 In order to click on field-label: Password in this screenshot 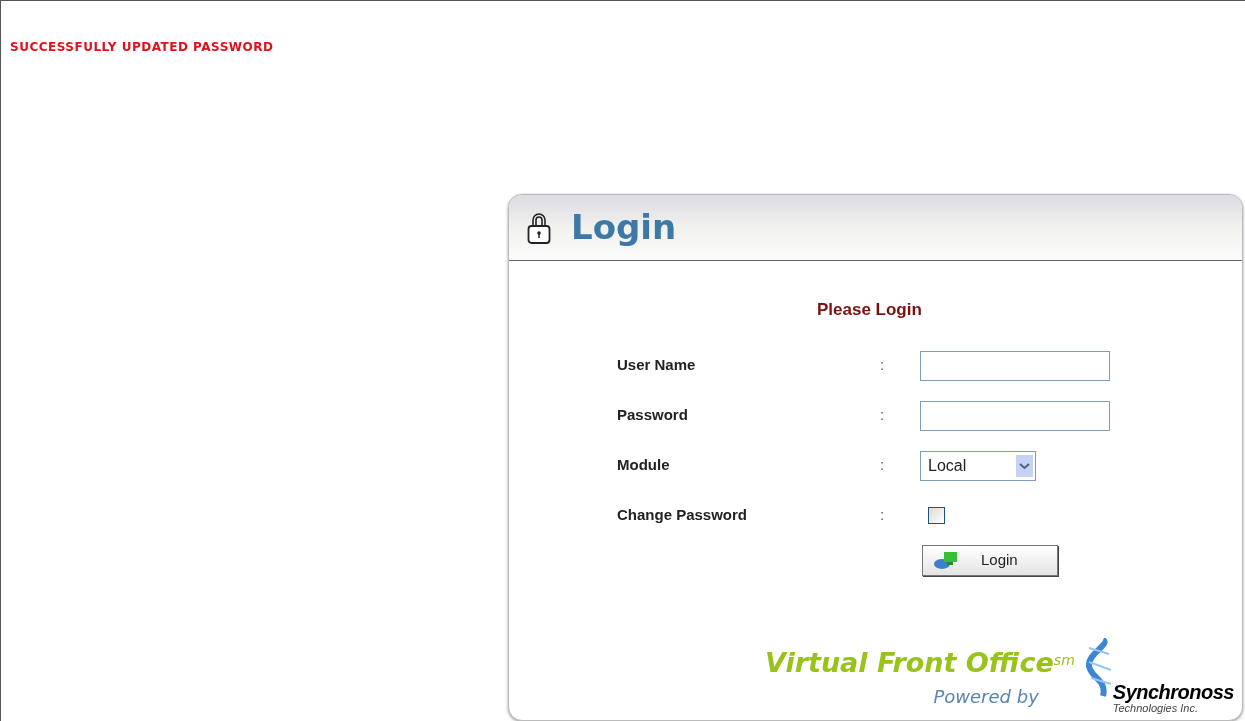, I will do `click(653, 415)`.